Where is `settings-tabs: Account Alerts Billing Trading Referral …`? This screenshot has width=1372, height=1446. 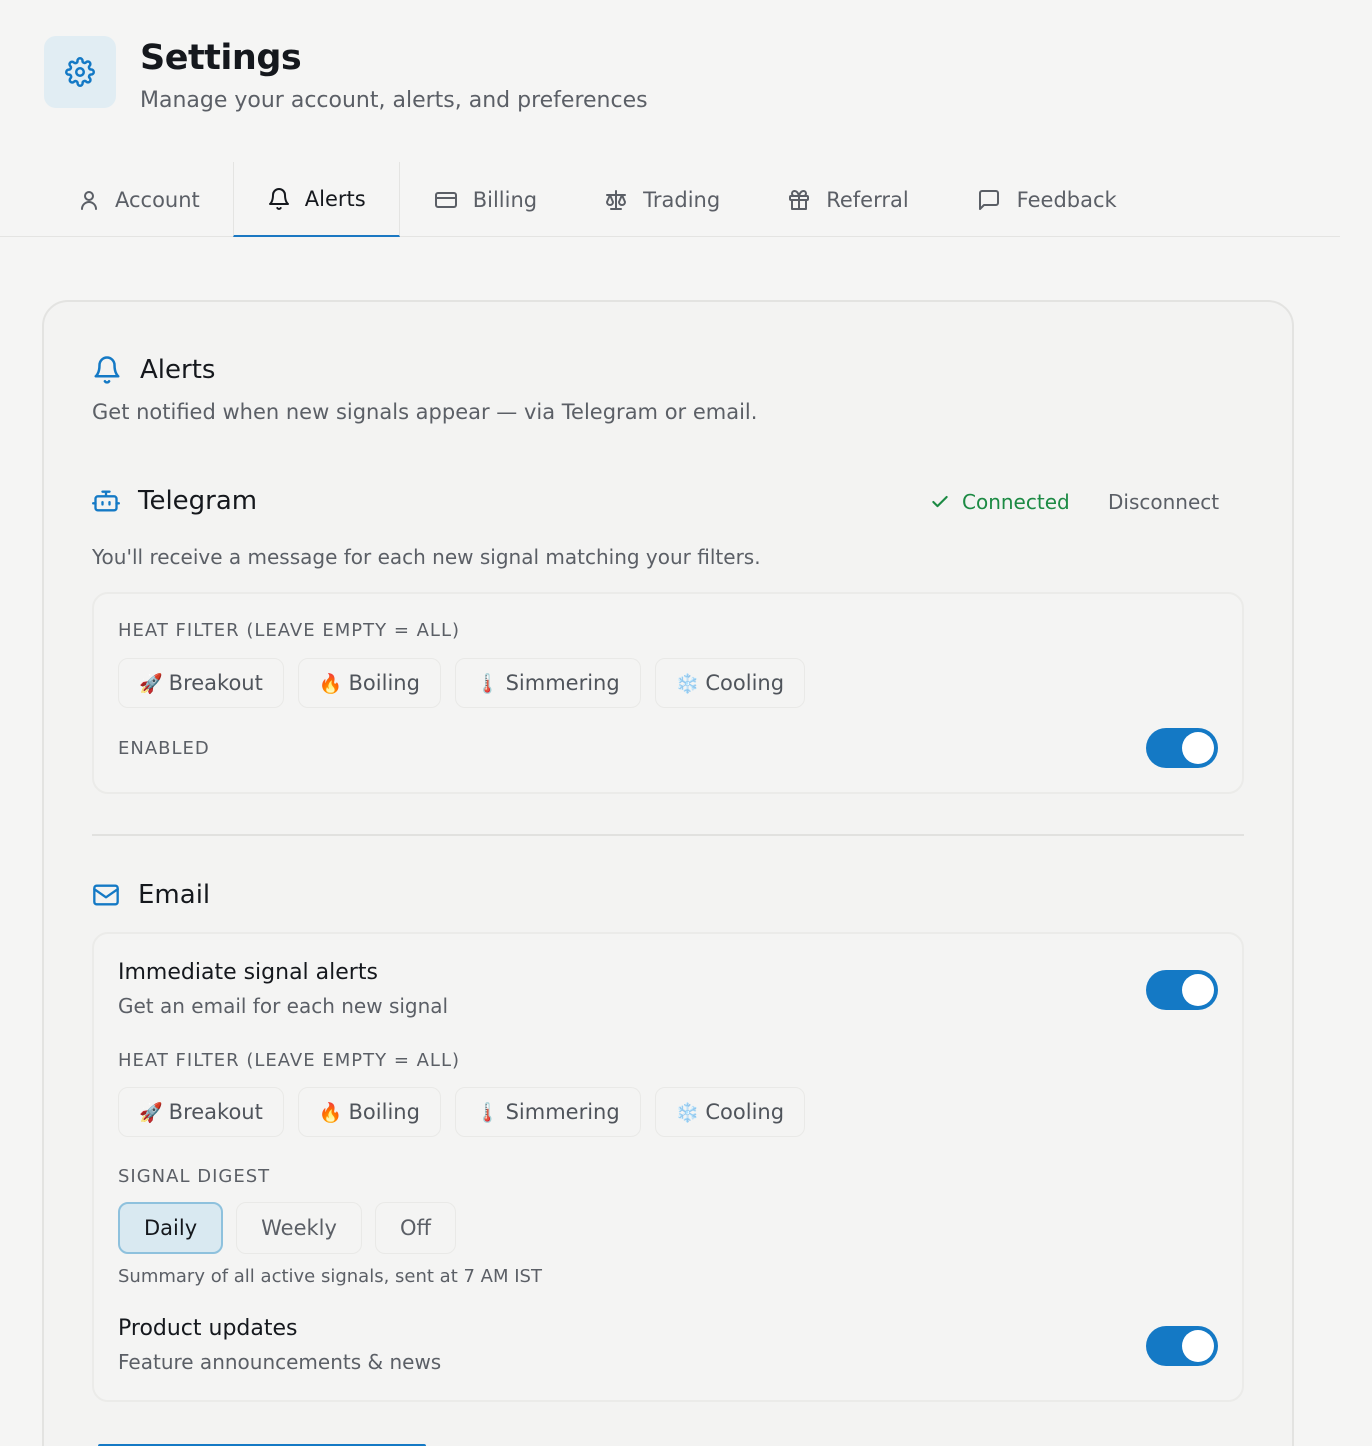 settings-tabs: Account Alerts Billing Trading Referral … is located at coordinates (670, 199).